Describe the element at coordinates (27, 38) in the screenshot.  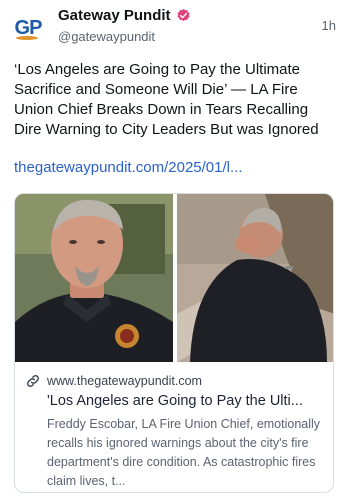
I see `avatar-swoosh-icon` at that location.